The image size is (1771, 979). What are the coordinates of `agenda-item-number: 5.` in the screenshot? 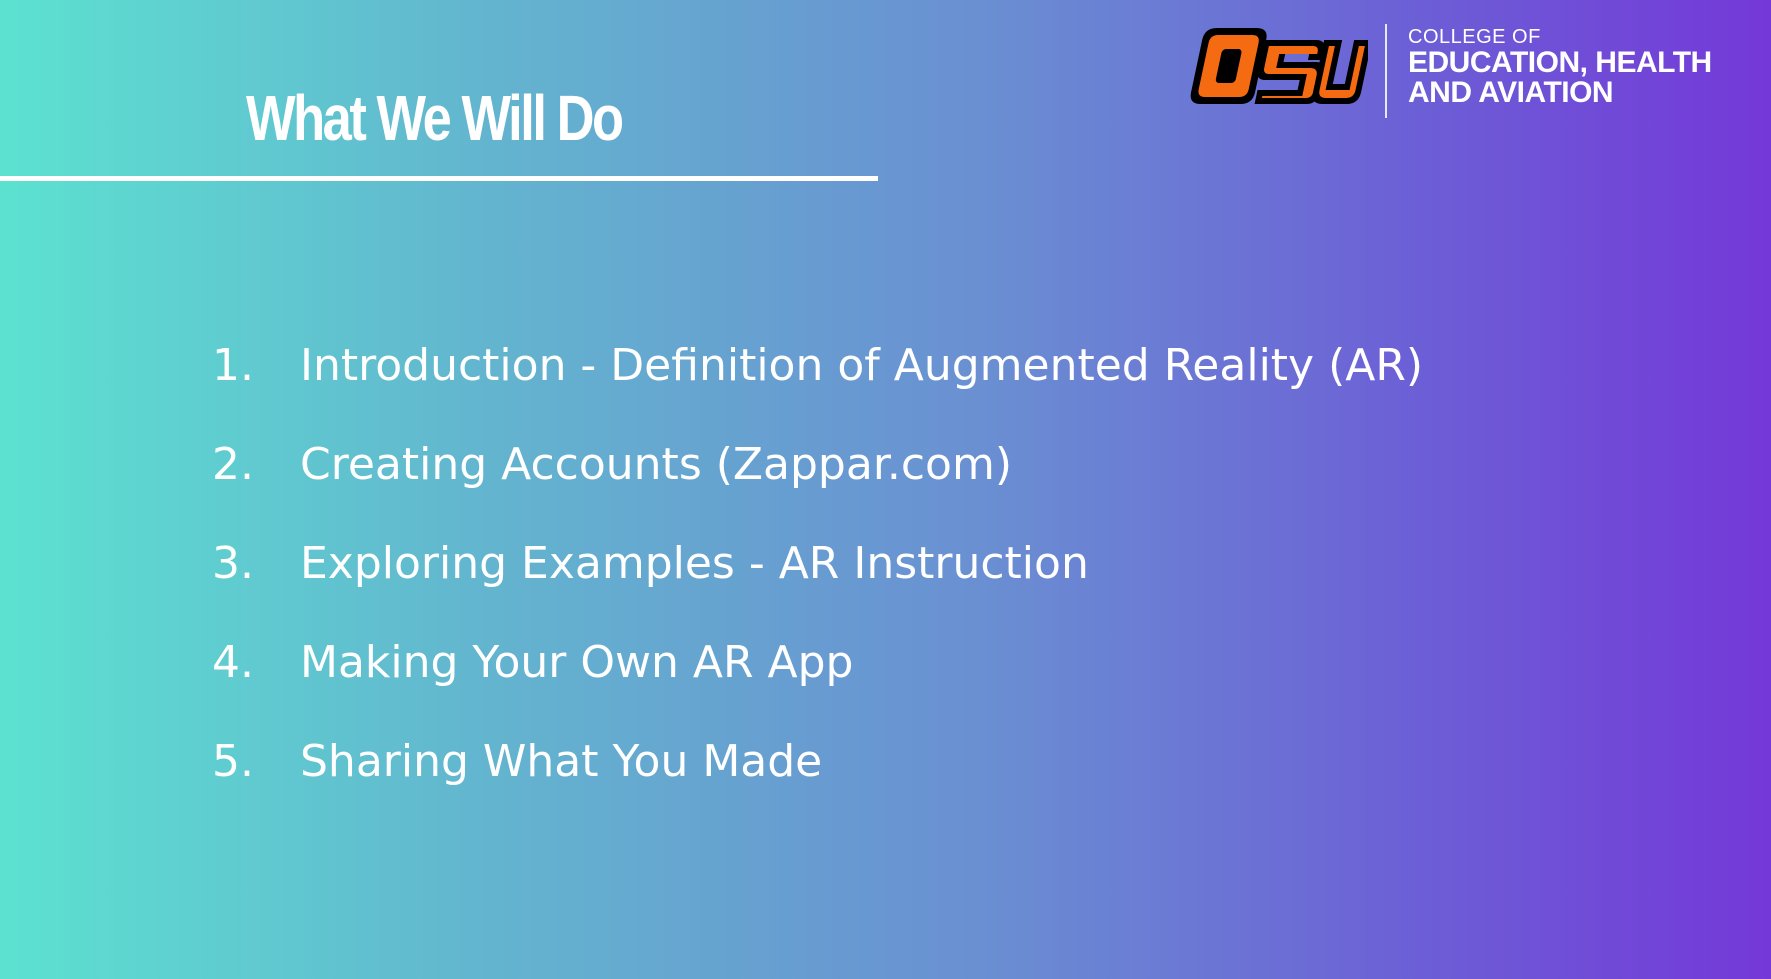 It's located at (233, 761).